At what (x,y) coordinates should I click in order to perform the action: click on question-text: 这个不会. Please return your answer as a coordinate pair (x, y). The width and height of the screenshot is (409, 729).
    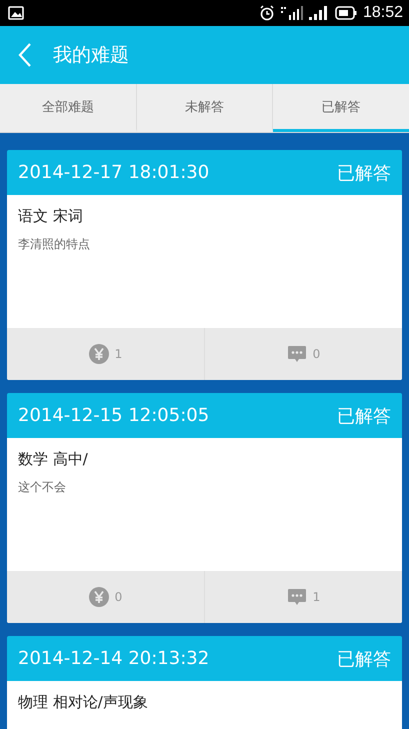
    Looking at the image, I should click on (42, 487).